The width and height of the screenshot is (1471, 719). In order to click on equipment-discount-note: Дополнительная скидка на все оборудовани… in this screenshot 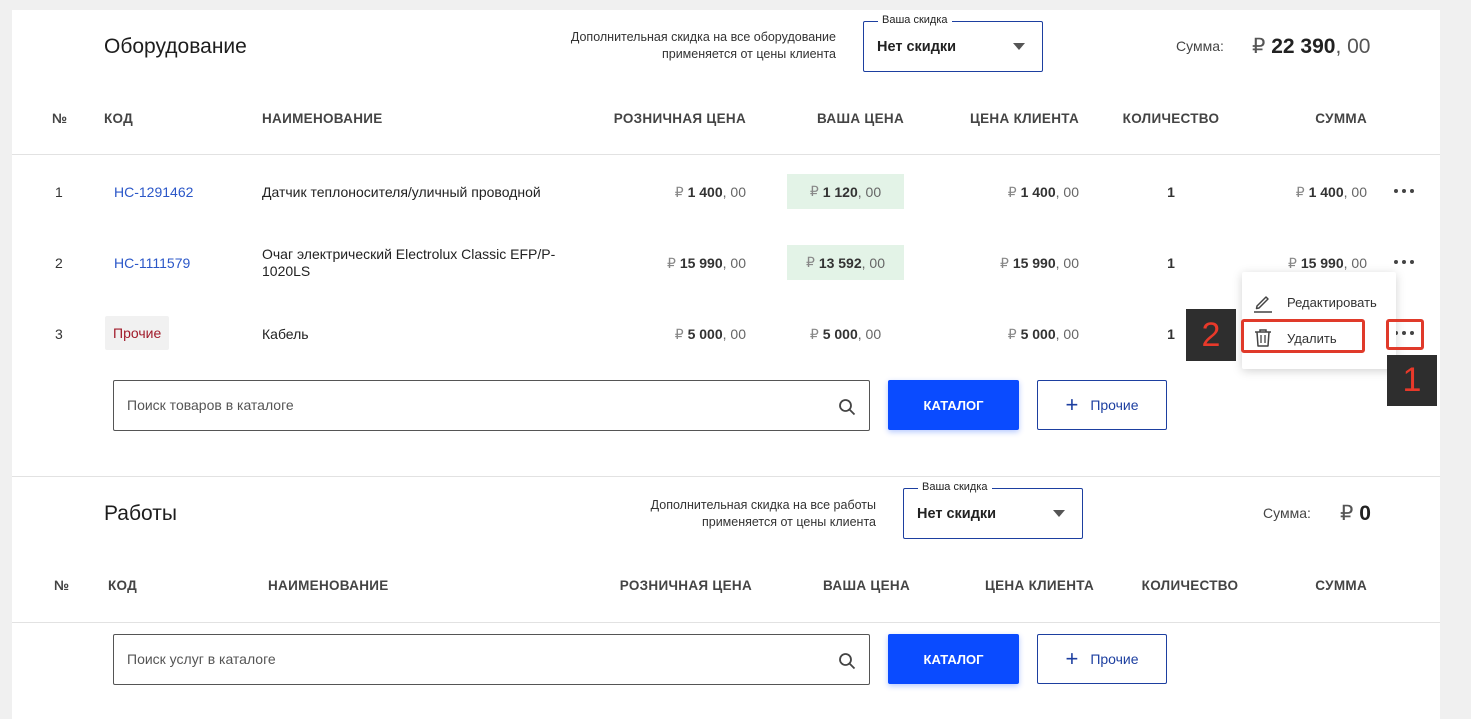, I will do `click(703, 45)`.